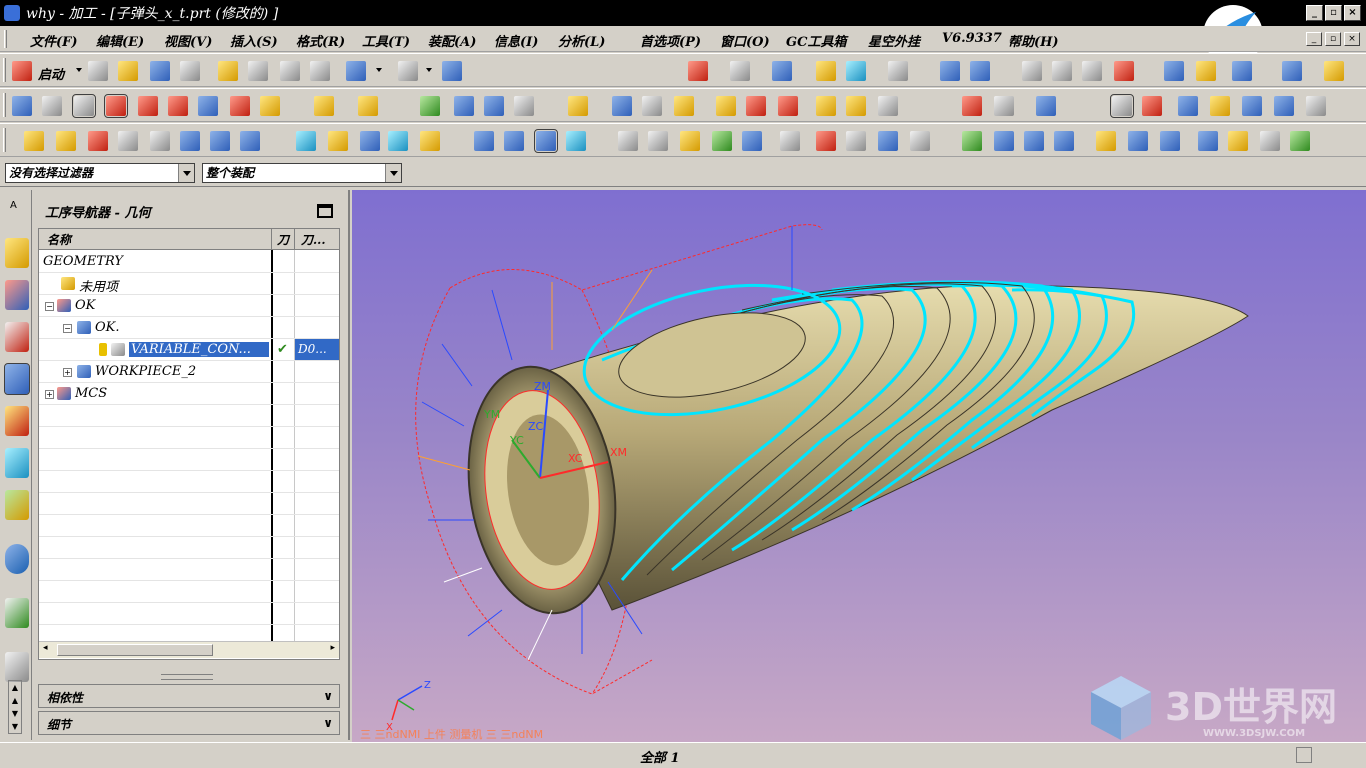  I want to click on type-filter-select: 没有选择过滤器, so click(100, 173).